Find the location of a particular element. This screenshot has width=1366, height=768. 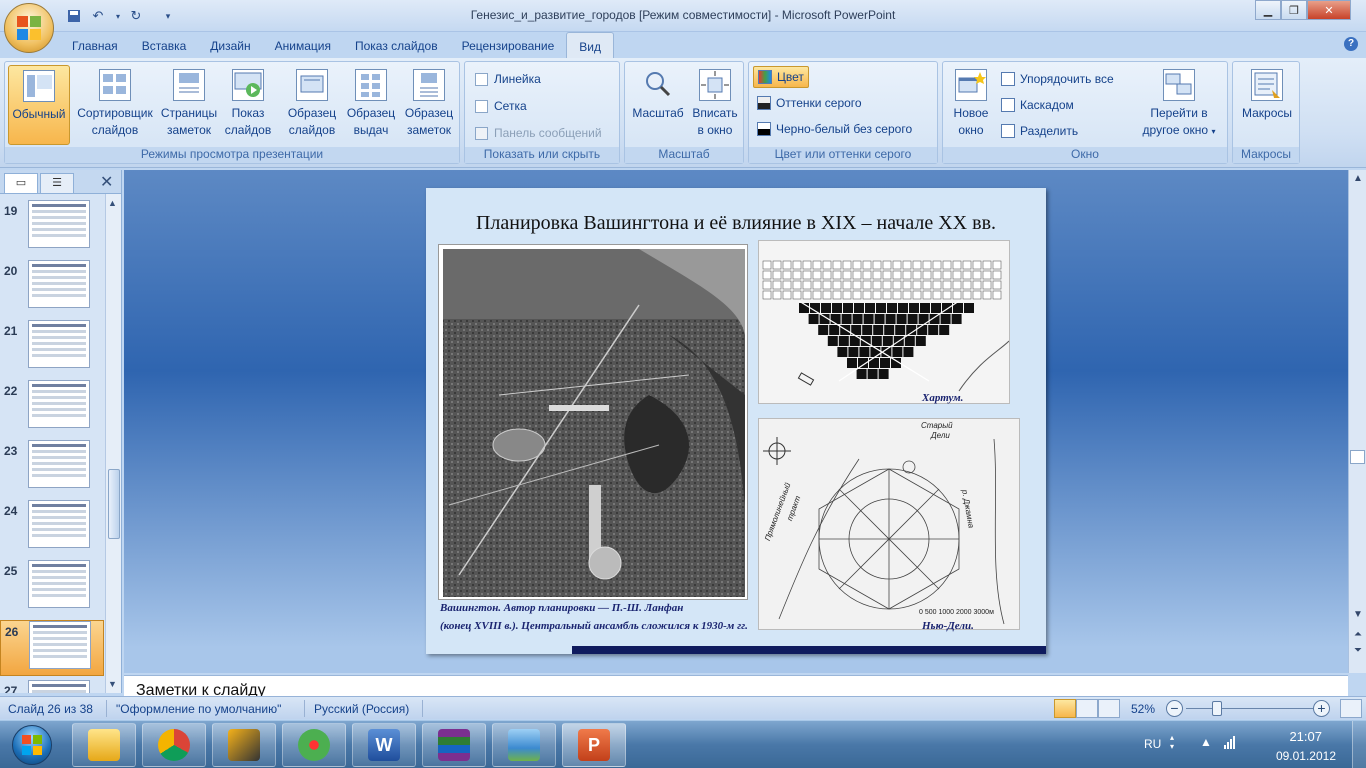

icq-taskbar-button is located at coordinates (314, 745).